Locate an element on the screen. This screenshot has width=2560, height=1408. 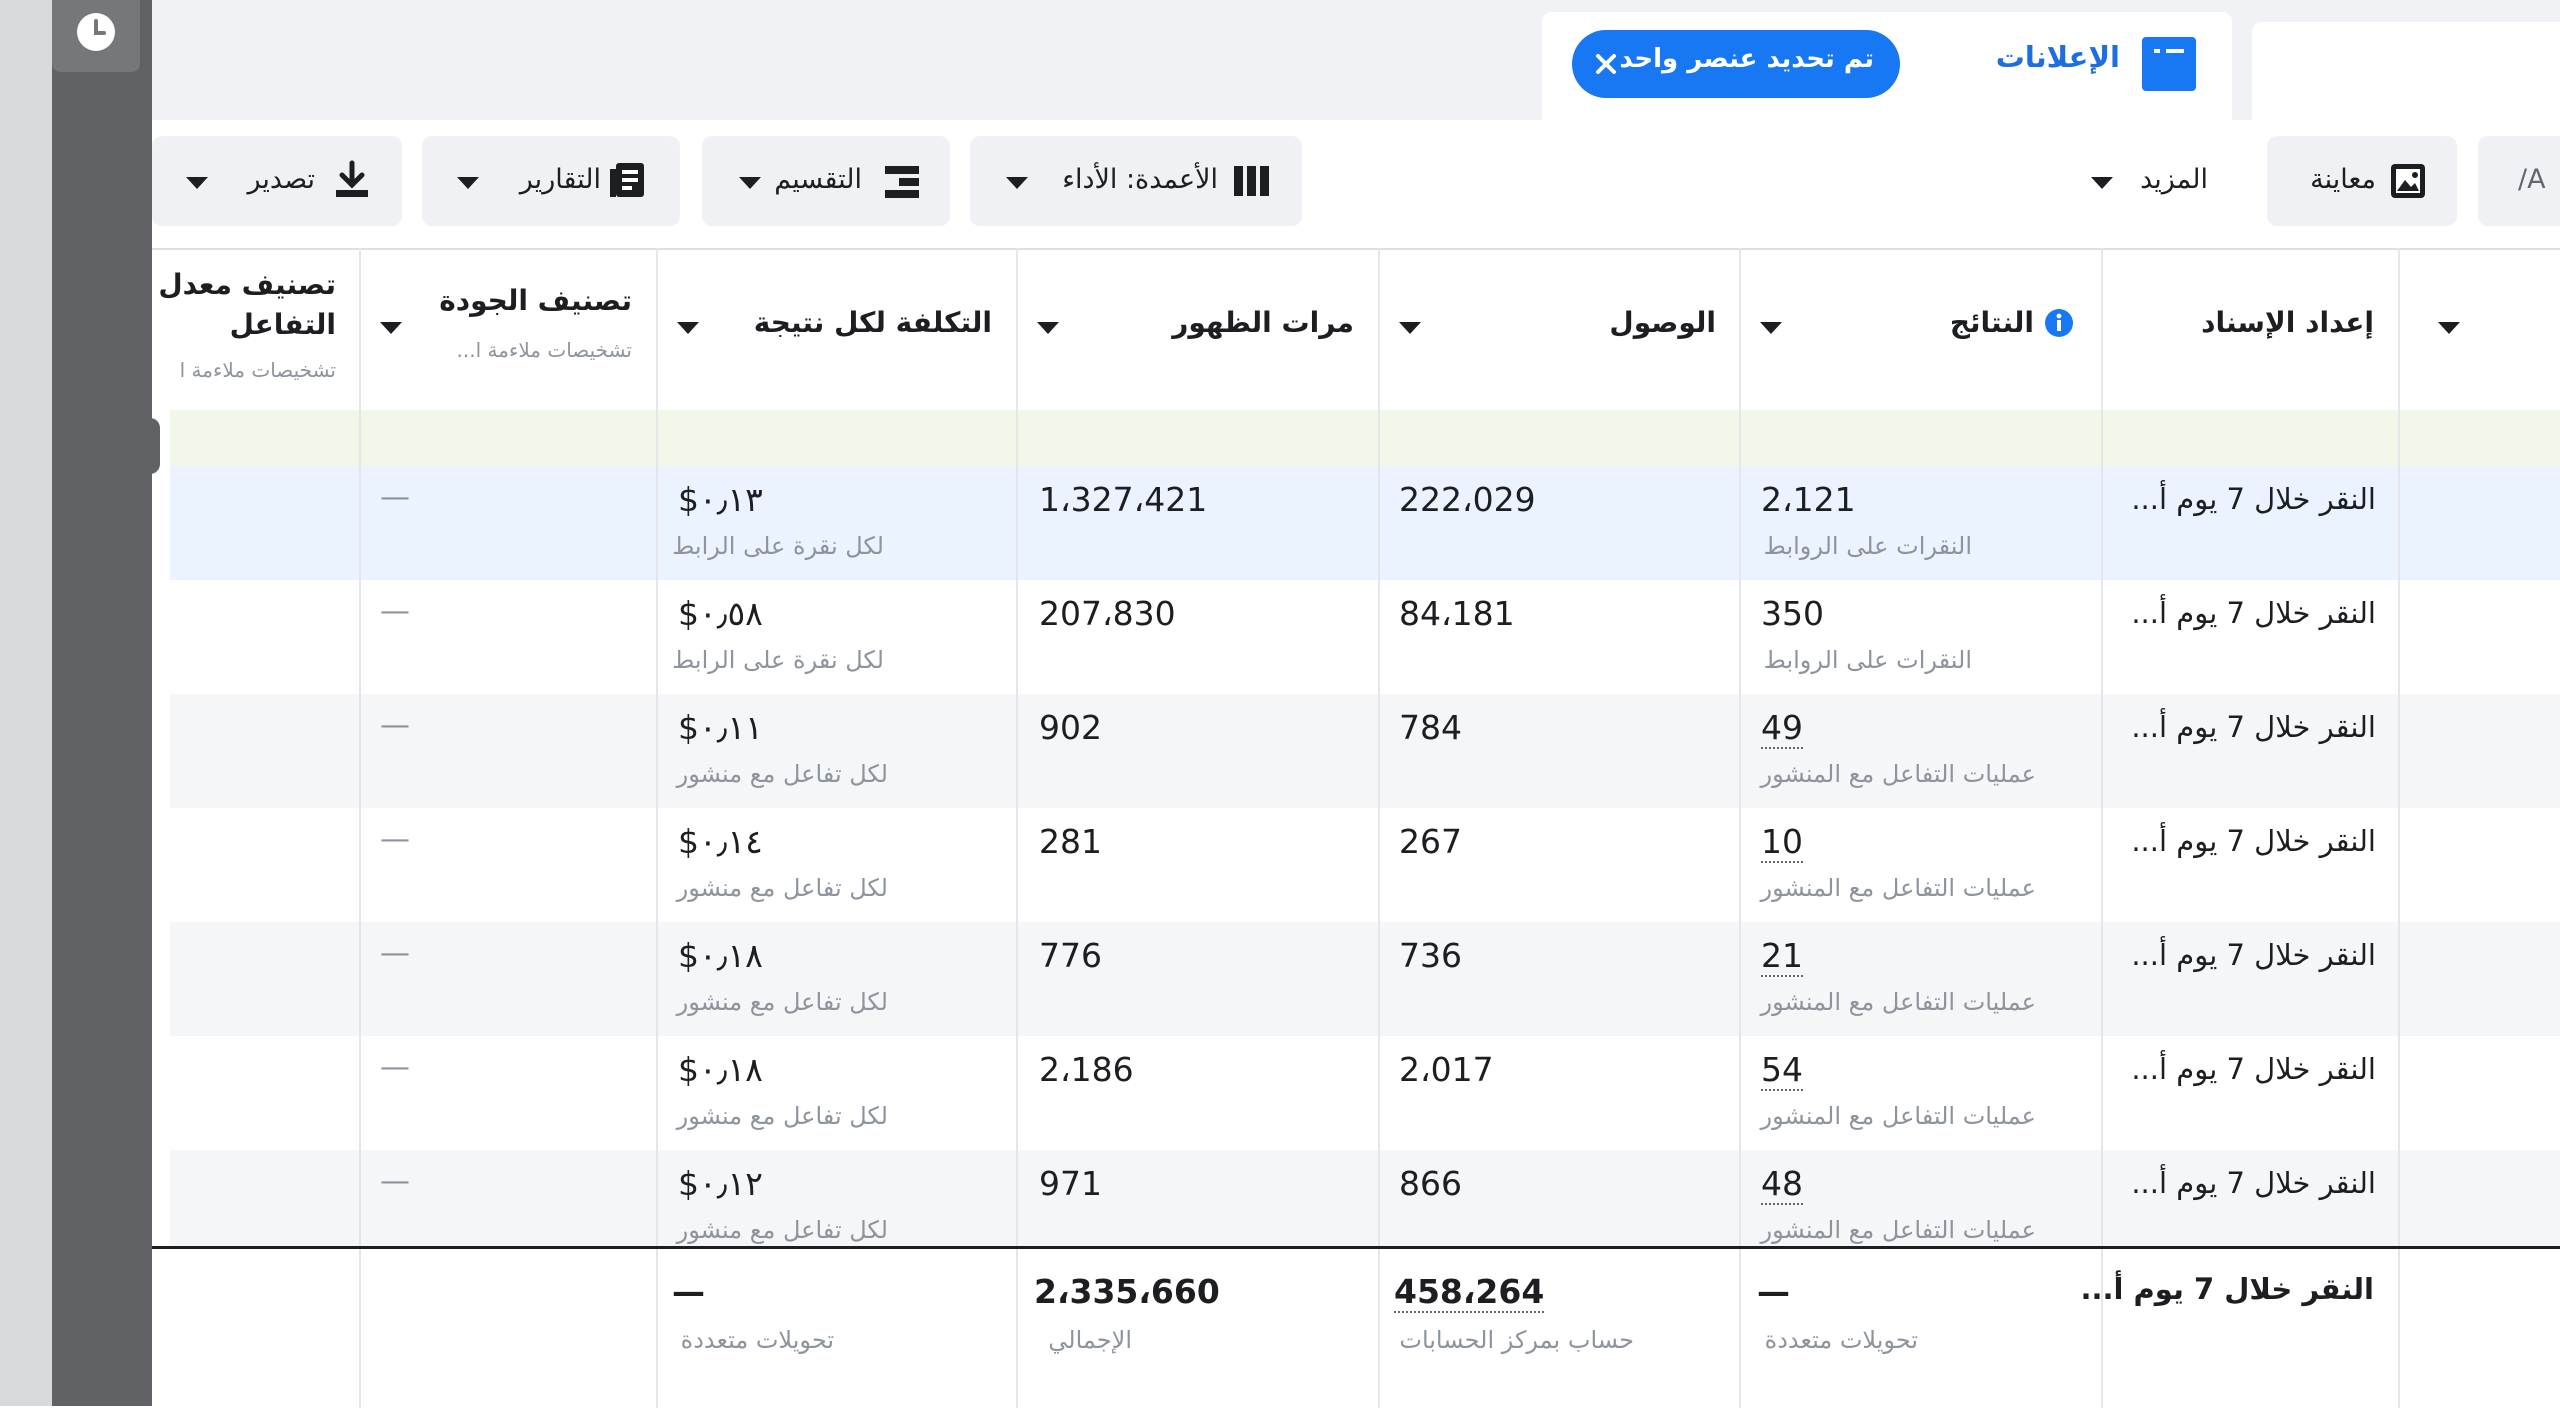
ab-test-label: A/ is located at coordinates (2532, 179).